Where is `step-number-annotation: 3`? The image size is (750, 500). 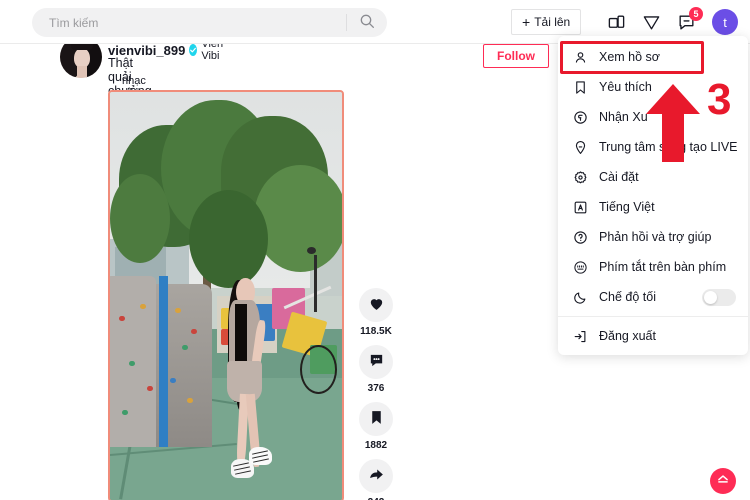
step-number-annotation: 3 is located at coordinates (719, 99).